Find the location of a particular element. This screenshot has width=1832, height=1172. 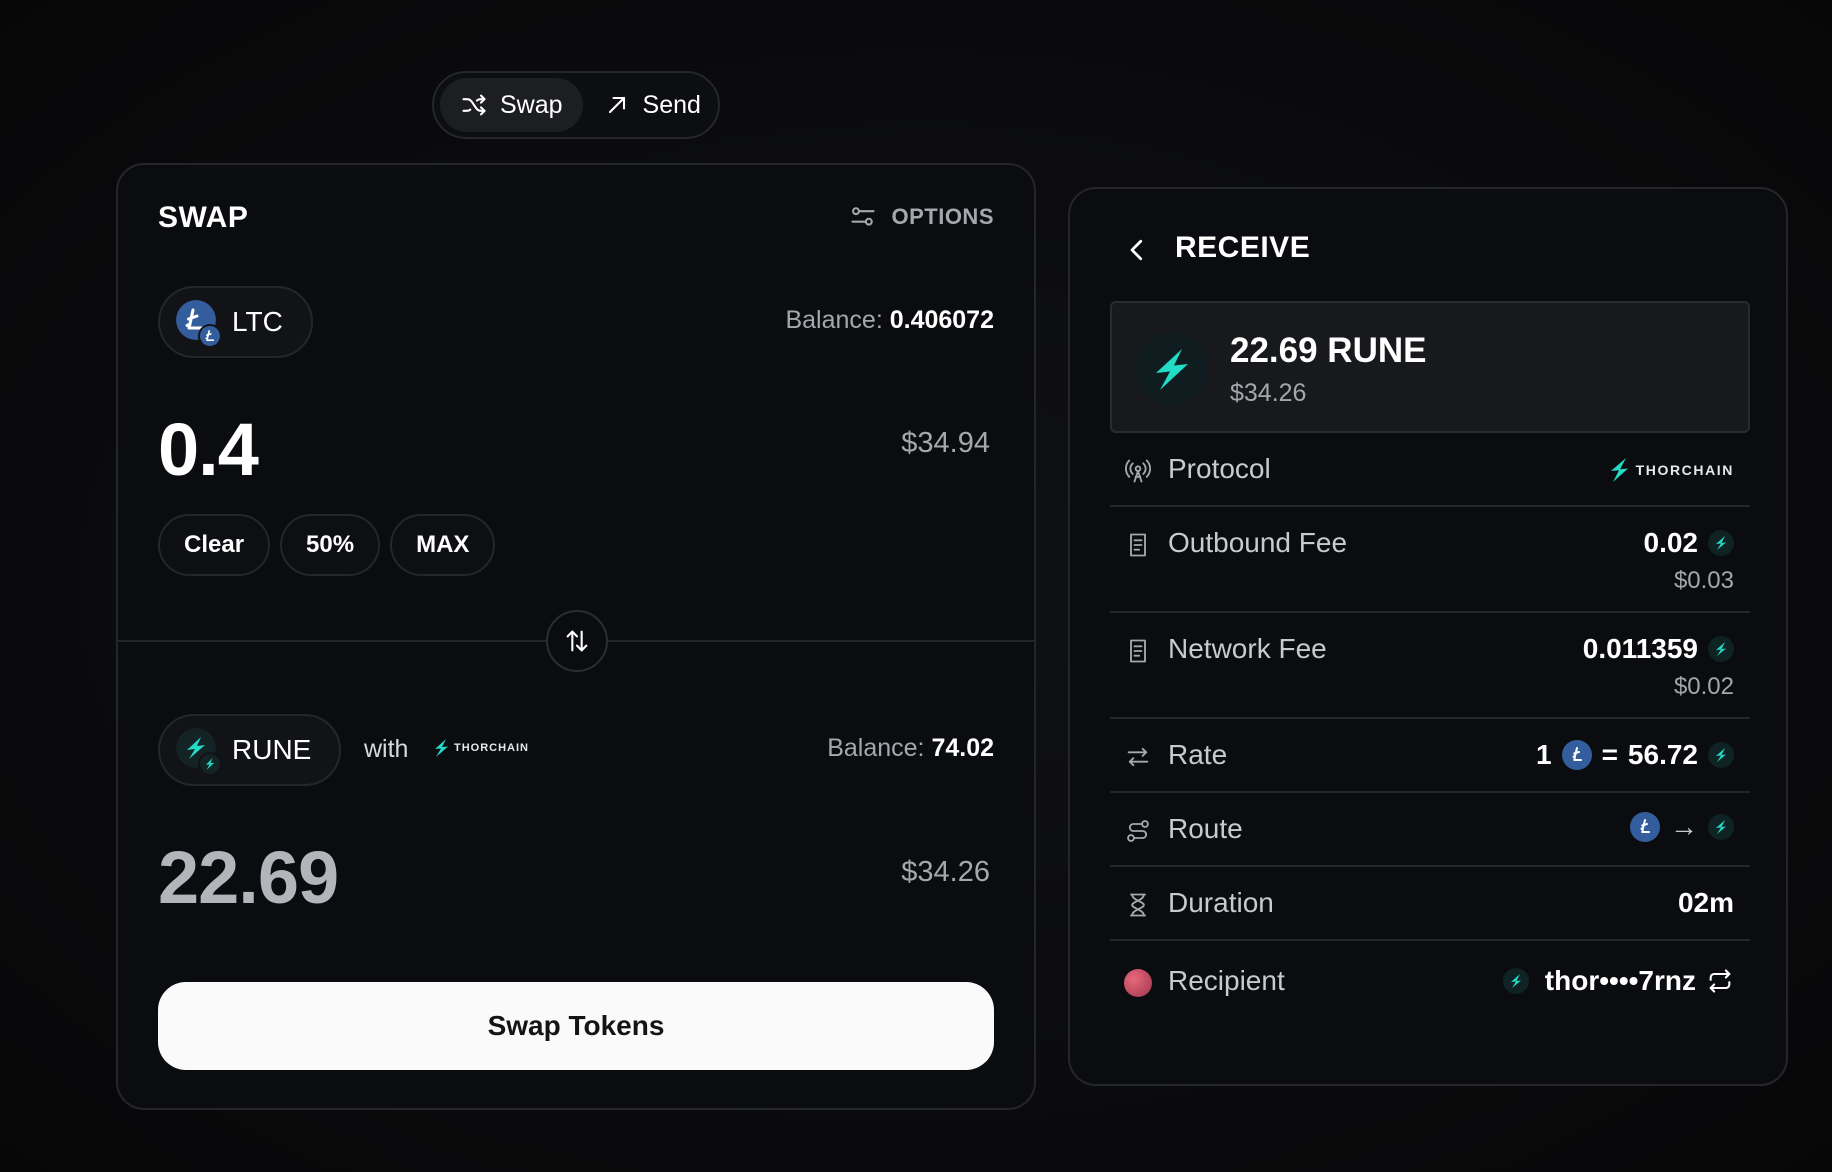

to-token-selector: RUNE is located at coordinates (250, 750).